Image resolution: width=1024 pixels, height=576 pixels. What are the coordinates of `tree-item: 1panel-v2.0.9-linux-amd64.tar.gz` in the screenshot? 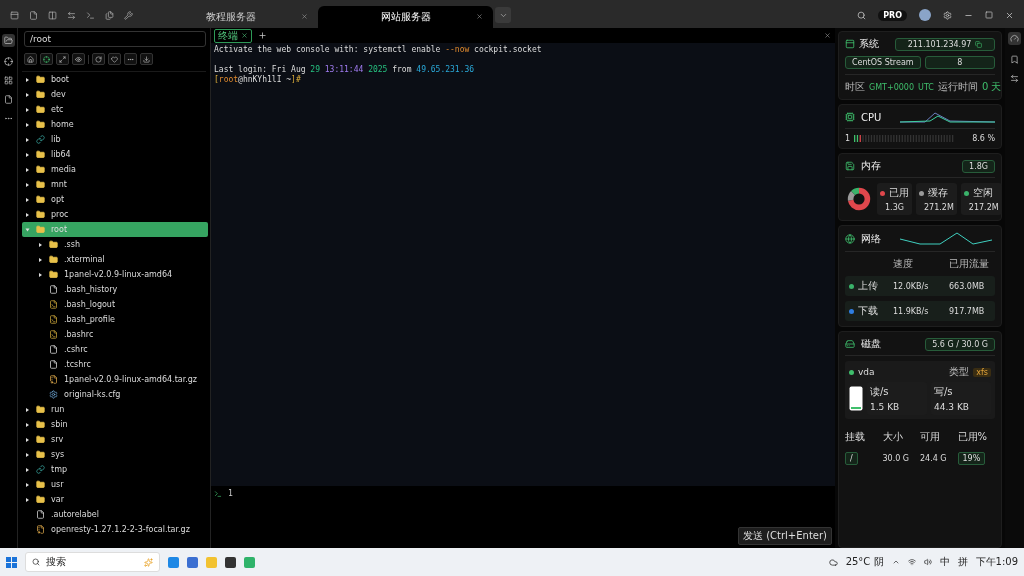 It's located at (115, 379).